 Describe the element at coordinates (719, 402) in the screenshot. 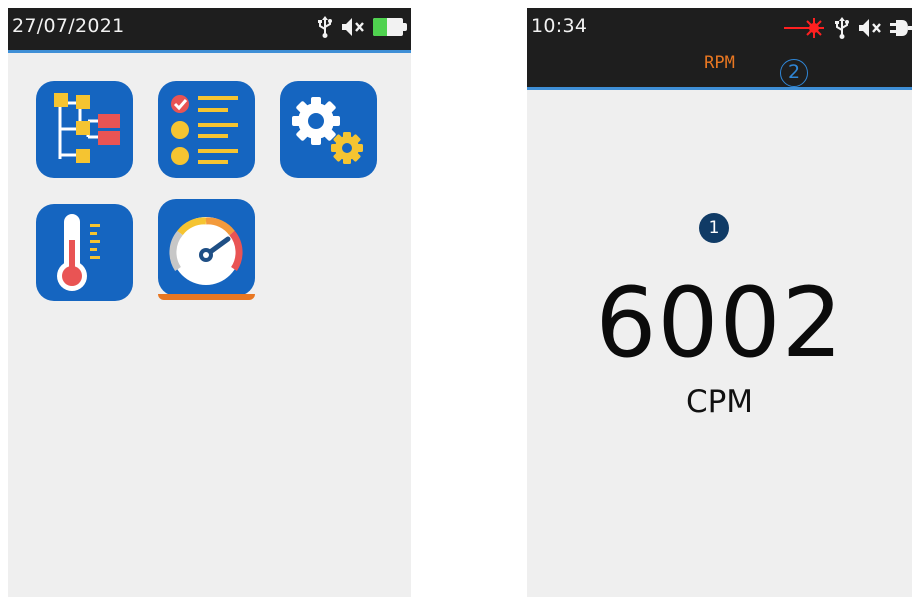

I see `rpm-reading-unit: CPM` at that location.